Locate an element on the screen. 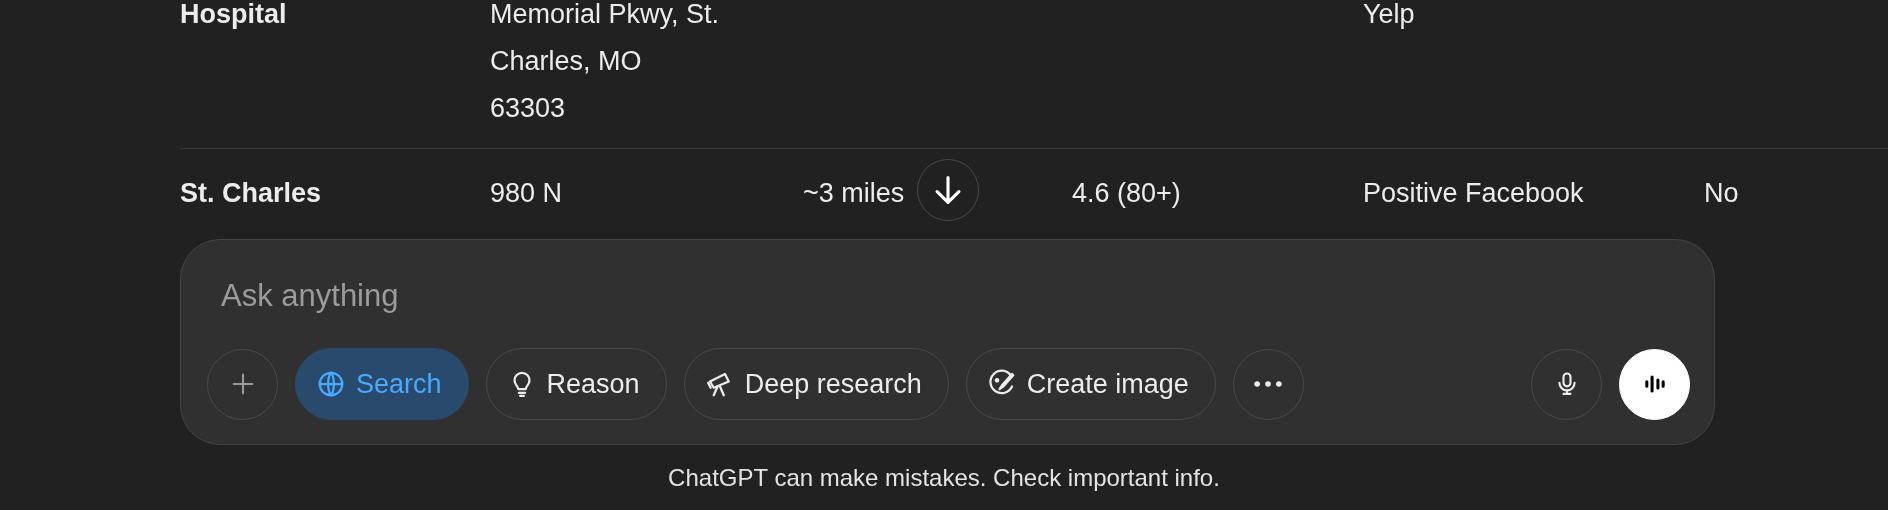 Image resolution: width=1888 pixels, height=510 pixels. globe-icon is located at coordinates (331, 384).